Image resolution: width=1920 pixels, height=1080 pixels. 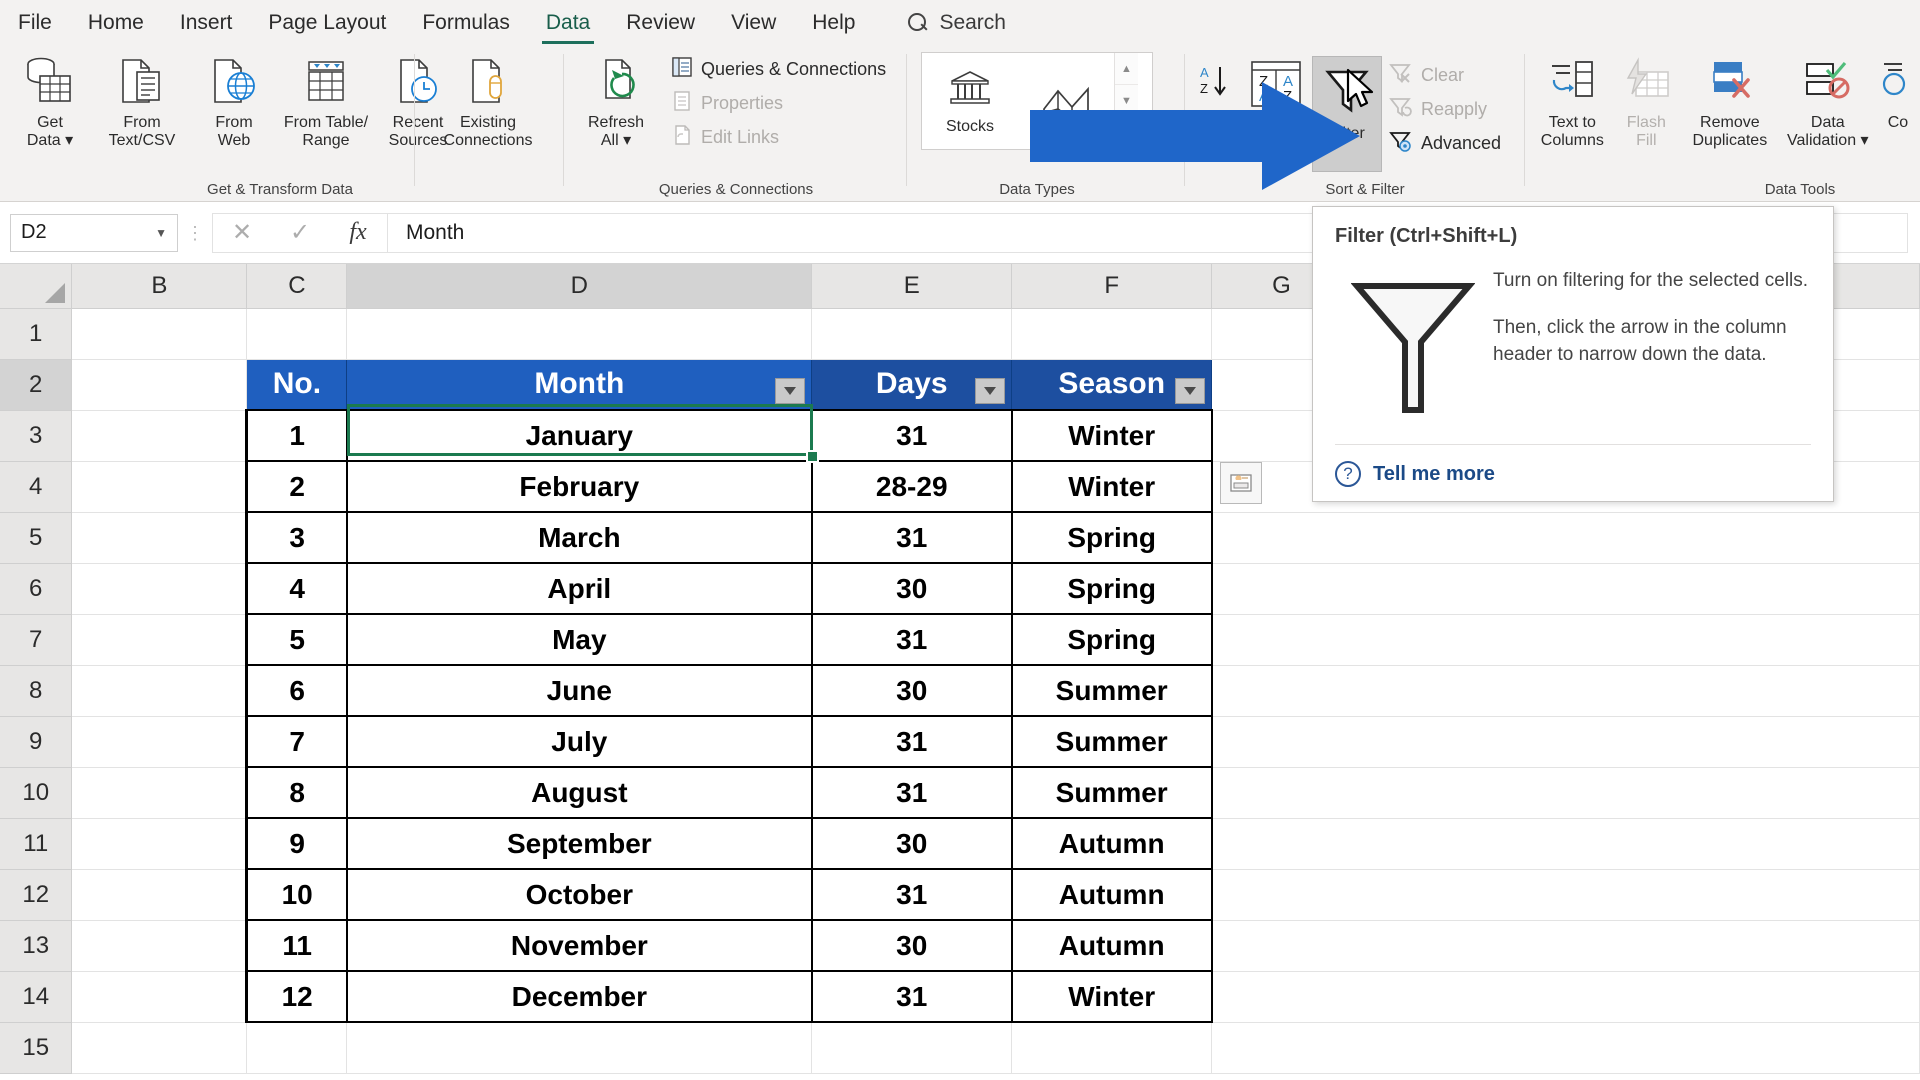 I want to click on cell-b15, so click(x=159, y=1048).